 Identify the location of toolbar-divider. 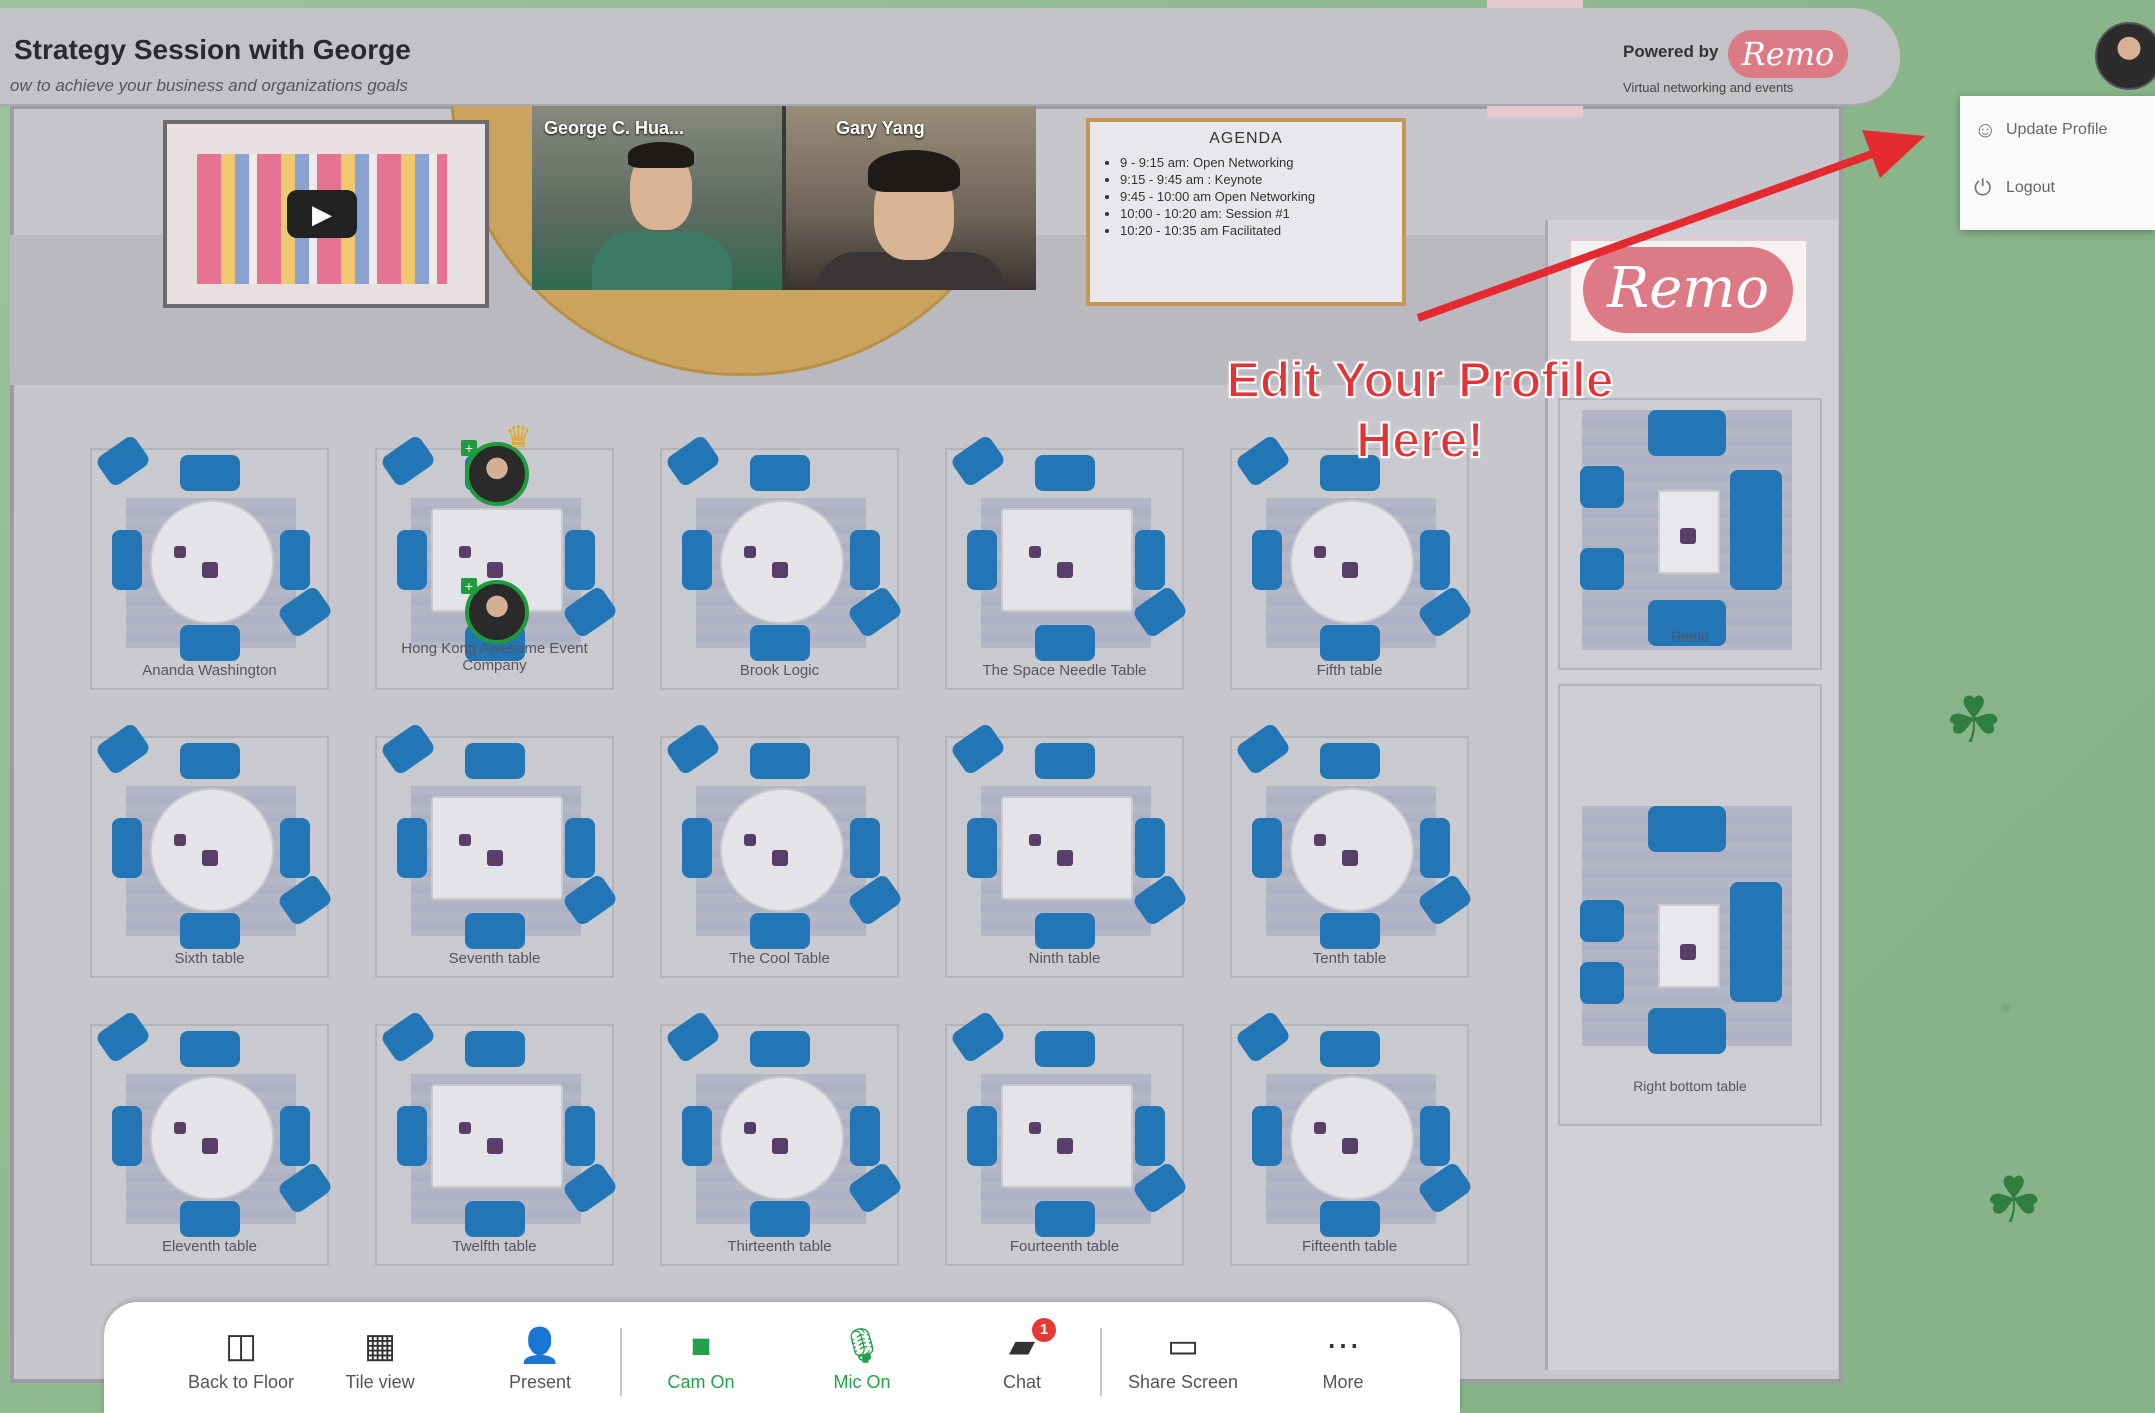
(621, 1362).